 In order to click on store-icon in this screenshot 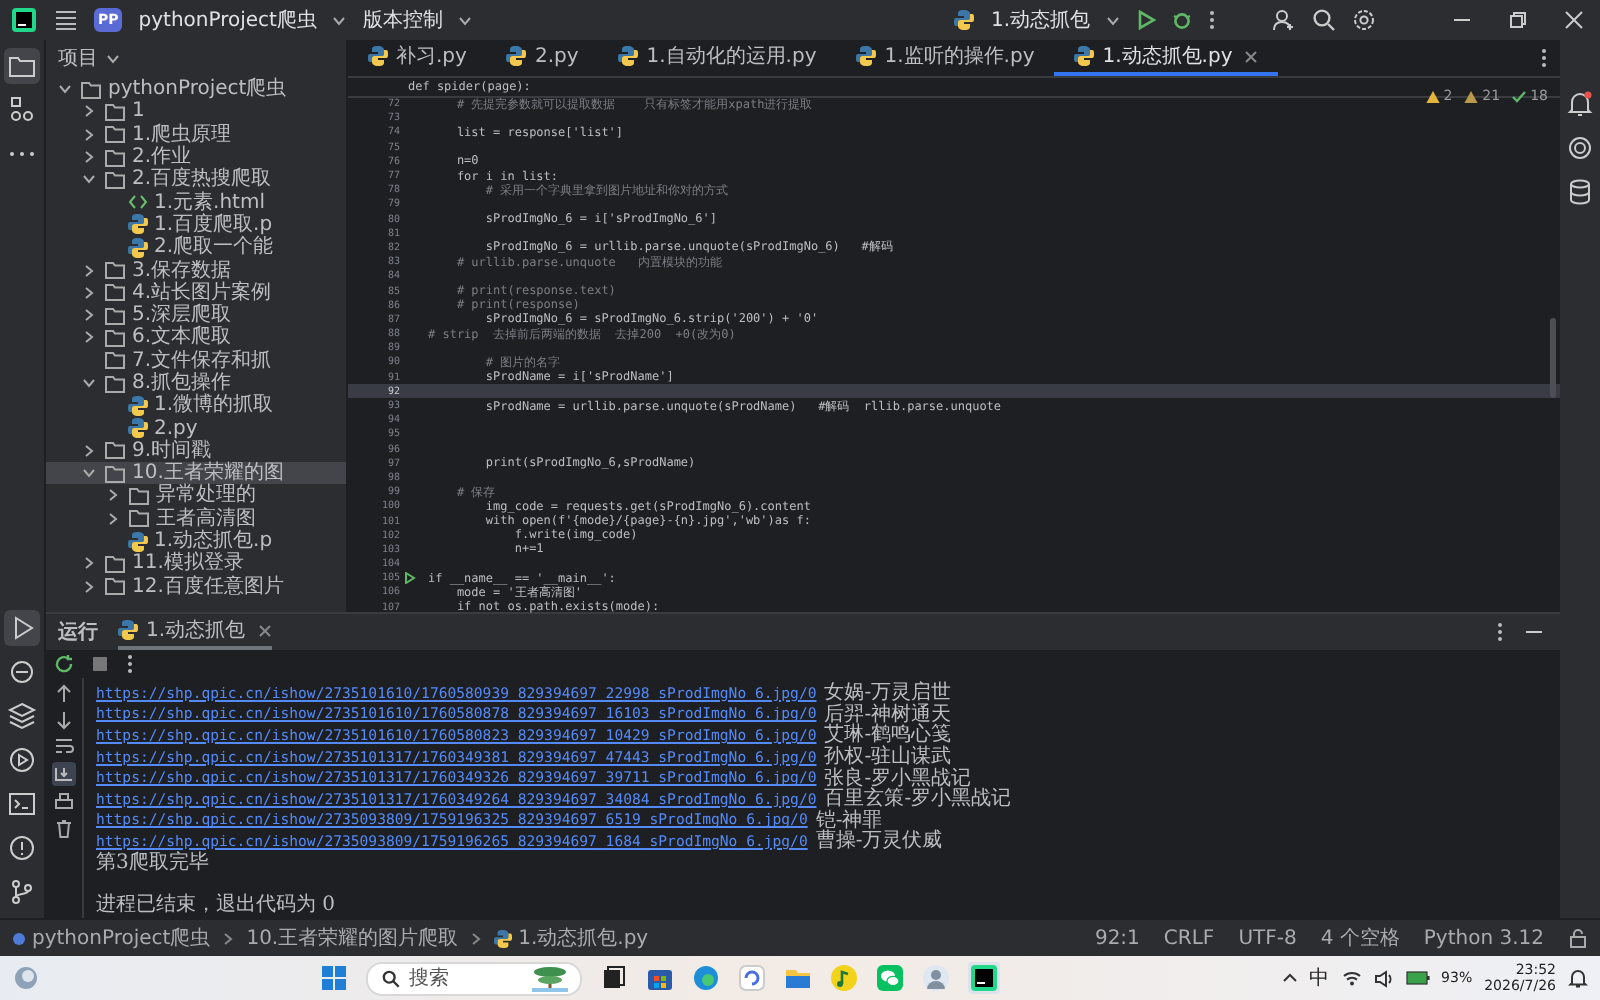, I will do `click(660, 978)`.